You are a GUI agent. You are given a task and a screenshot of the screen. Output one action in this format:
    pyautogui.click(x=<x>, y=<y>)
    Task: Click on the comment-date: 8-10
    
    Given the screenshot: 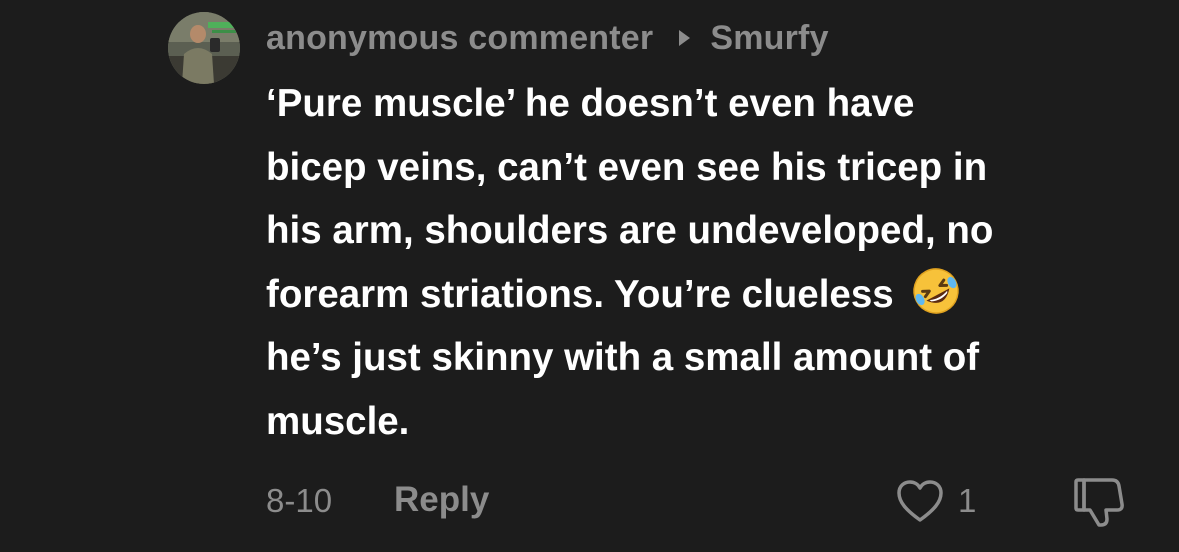 What is the action you would take?
    pyautogui.click(x=299, y=500)
    